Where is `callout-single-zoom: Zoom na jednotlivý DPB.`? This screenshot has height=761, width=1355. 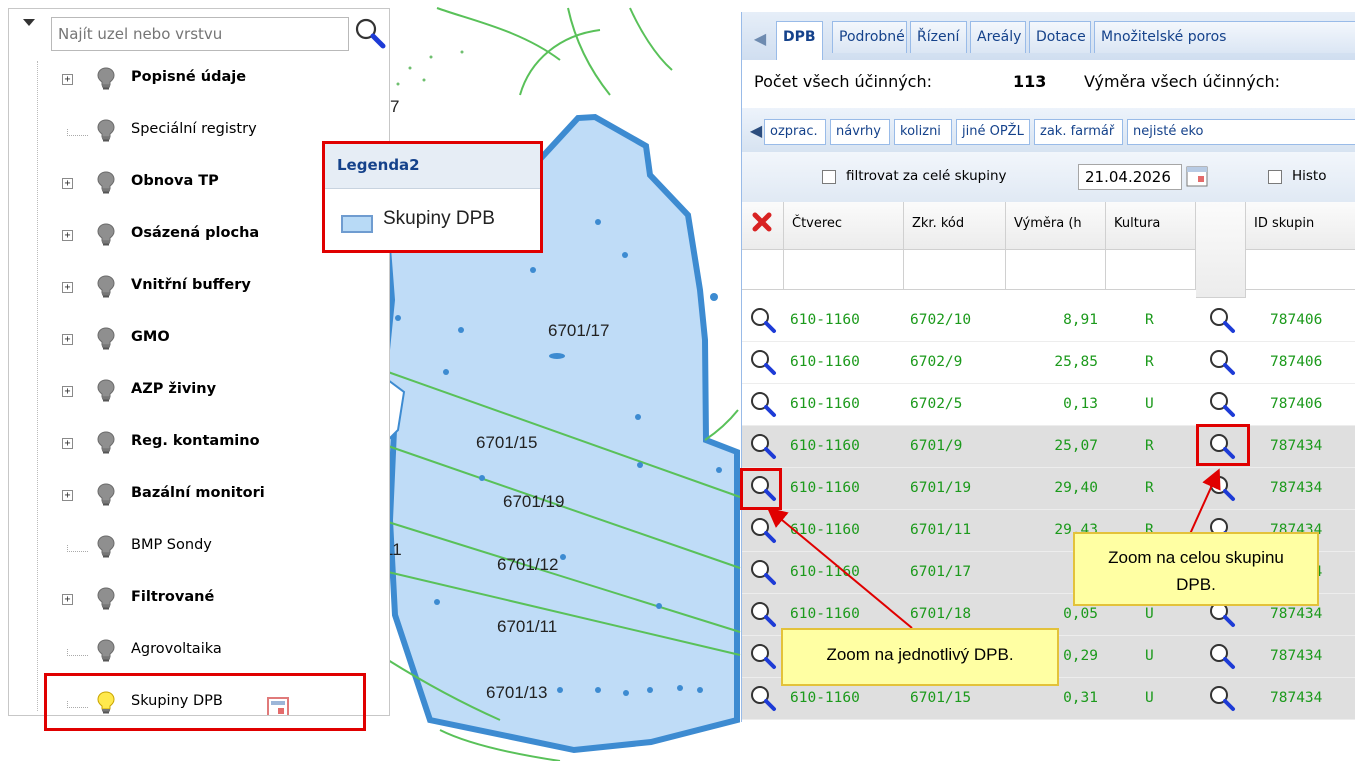
callout-single-zoom: Zoom na jednotlivý DPB. is located at coordinates (920, 657).